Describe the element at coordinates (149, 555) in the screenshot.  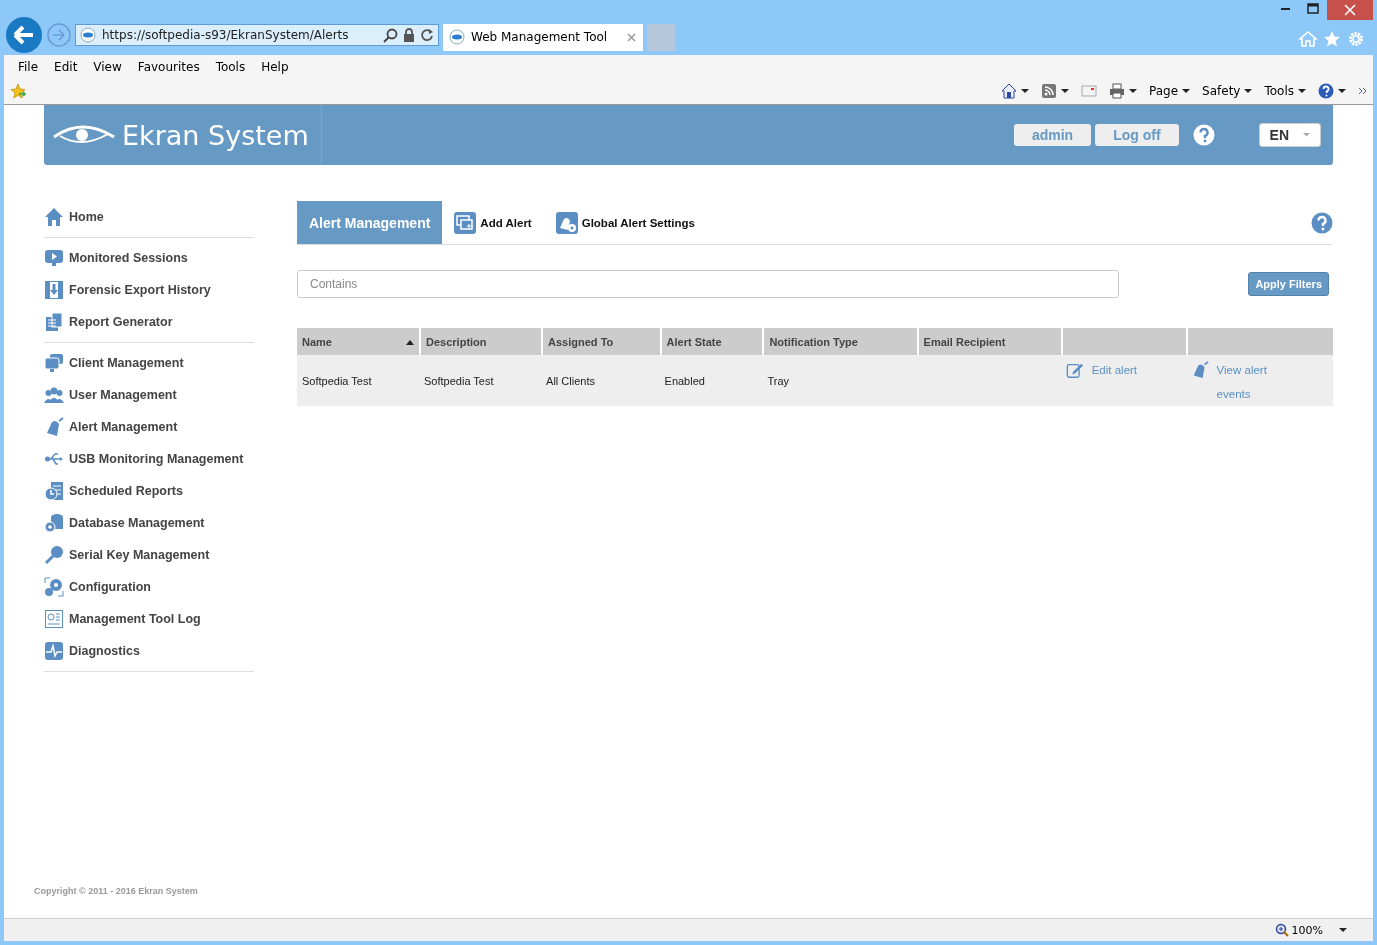
I see `sidebar-item: Serial Key Management` at that location.